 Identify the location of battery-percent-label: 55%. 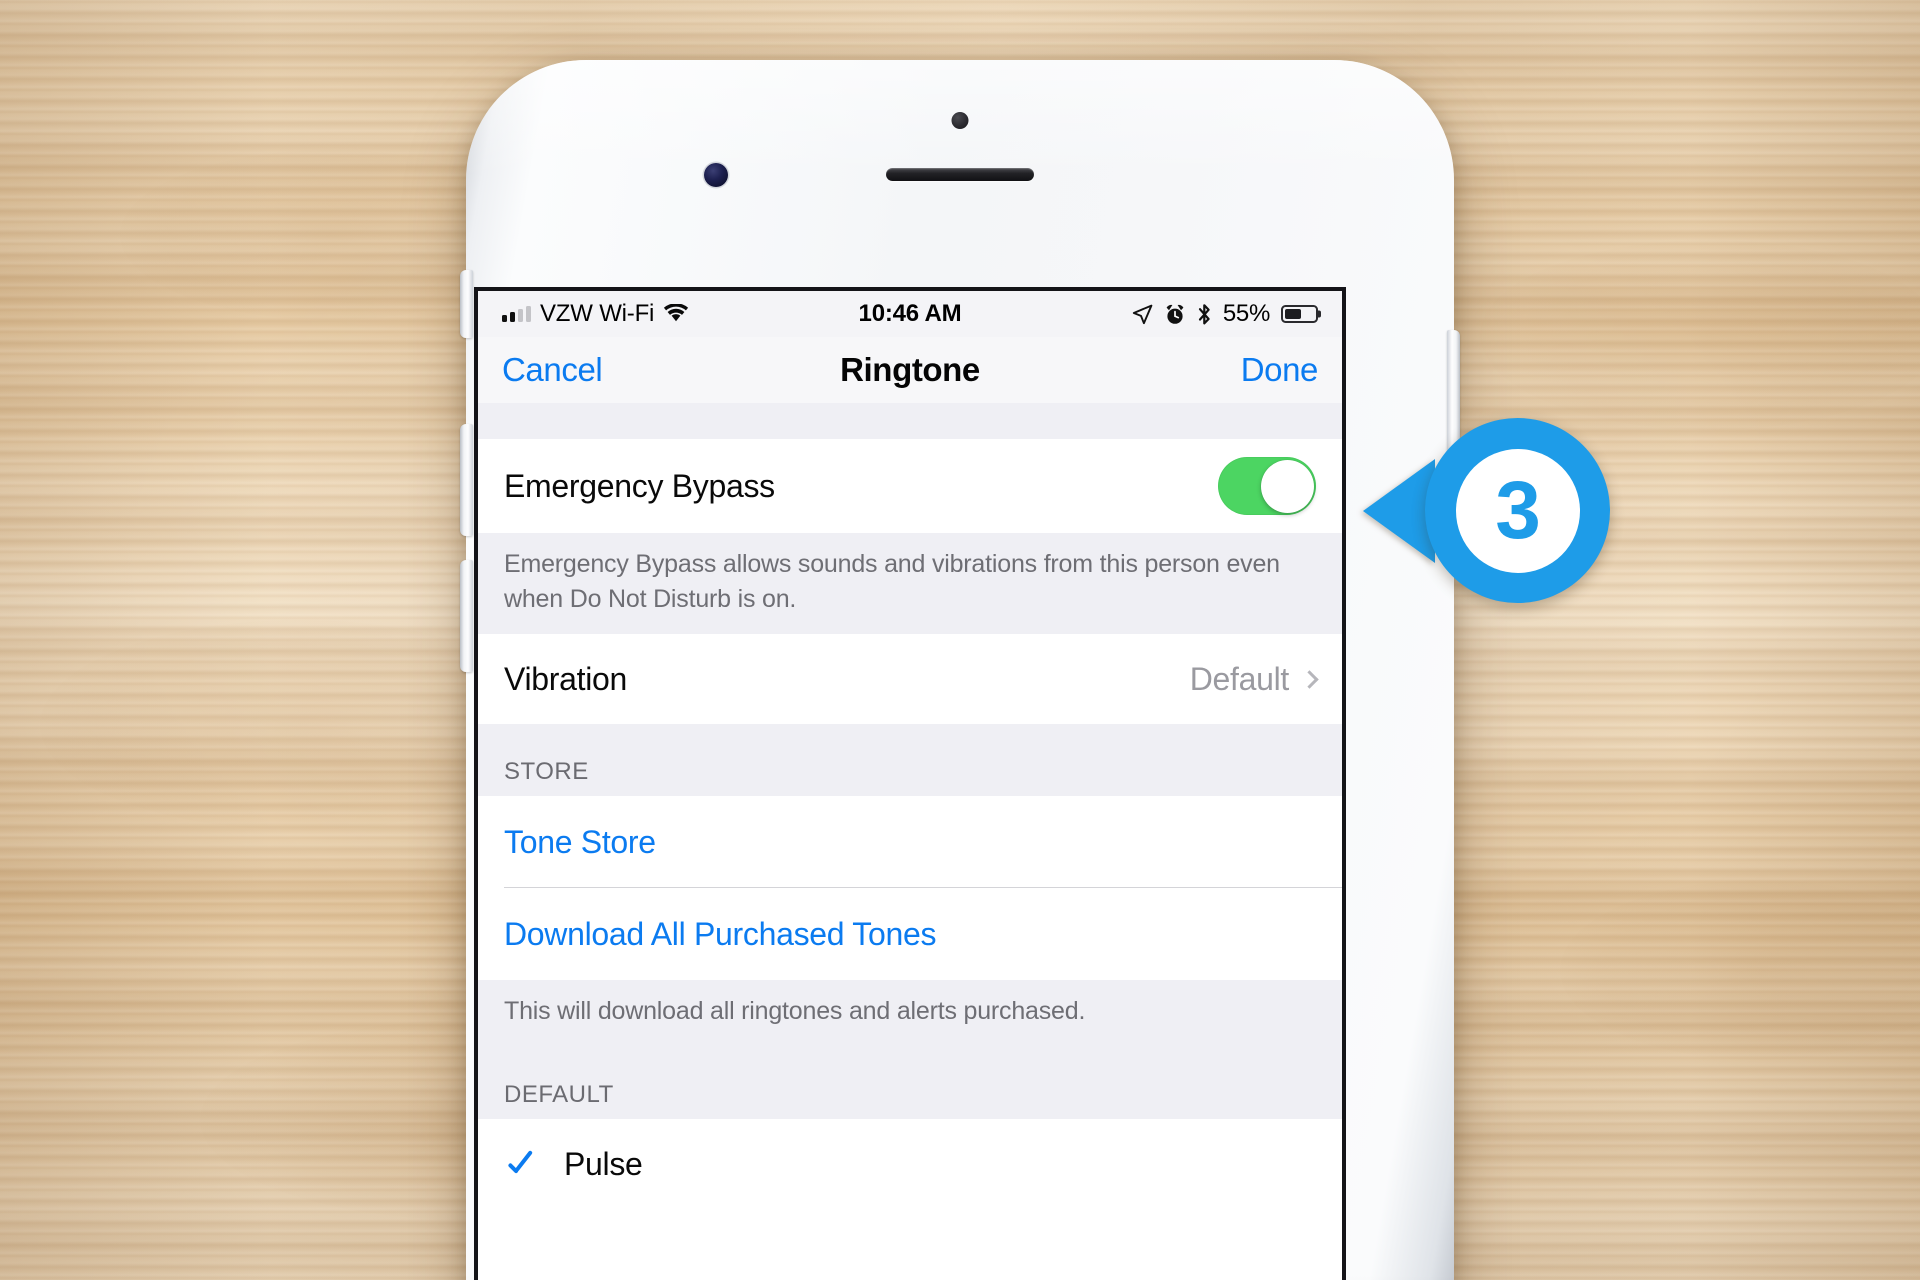
(1246, 313).